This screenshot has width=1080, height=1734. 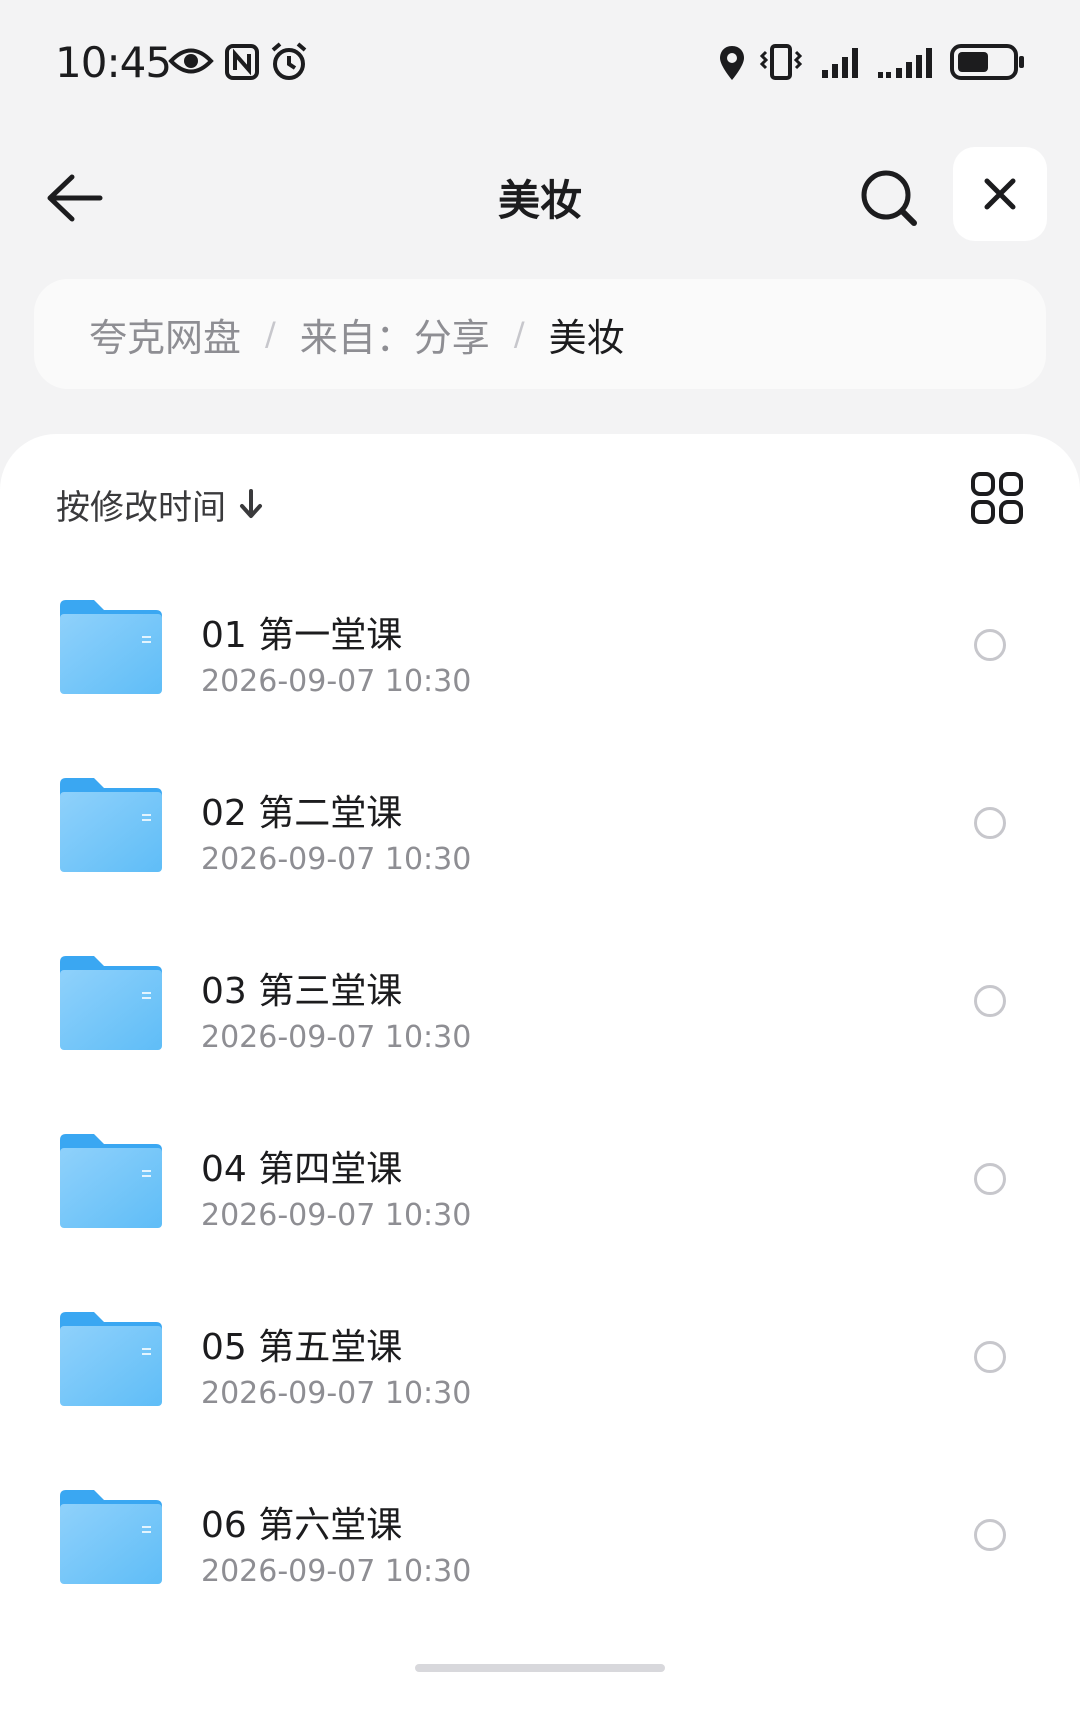 I want to click on grid-view-icon, so click(x=997, y=498).